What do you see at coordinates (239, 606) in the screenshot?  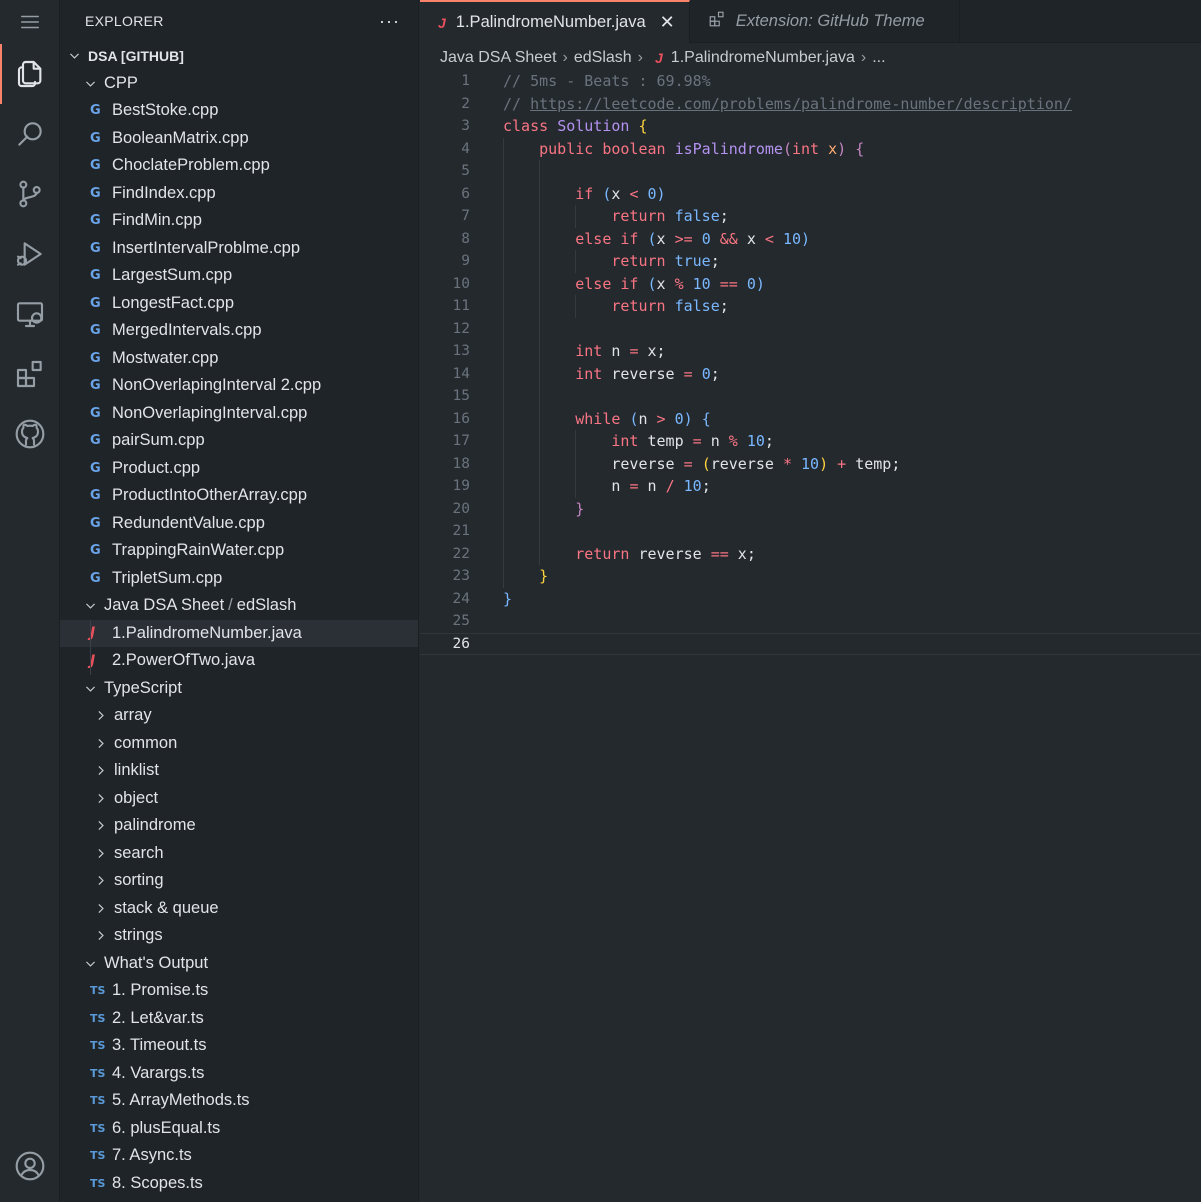 I see `tree-folder-java: Java DSA Sheet / edSlash` at bounding box center [239, 606].